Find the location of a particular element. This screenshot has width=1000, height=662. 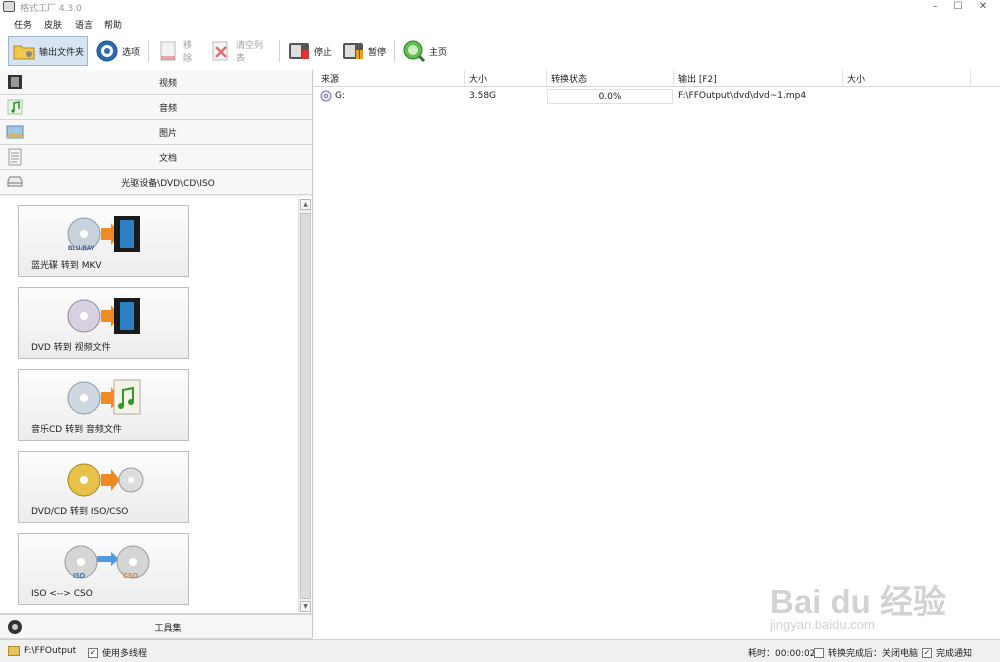

tool-card-dvd-to-video: DVD 转到 视频文件 is located at coordinates (103, 323).